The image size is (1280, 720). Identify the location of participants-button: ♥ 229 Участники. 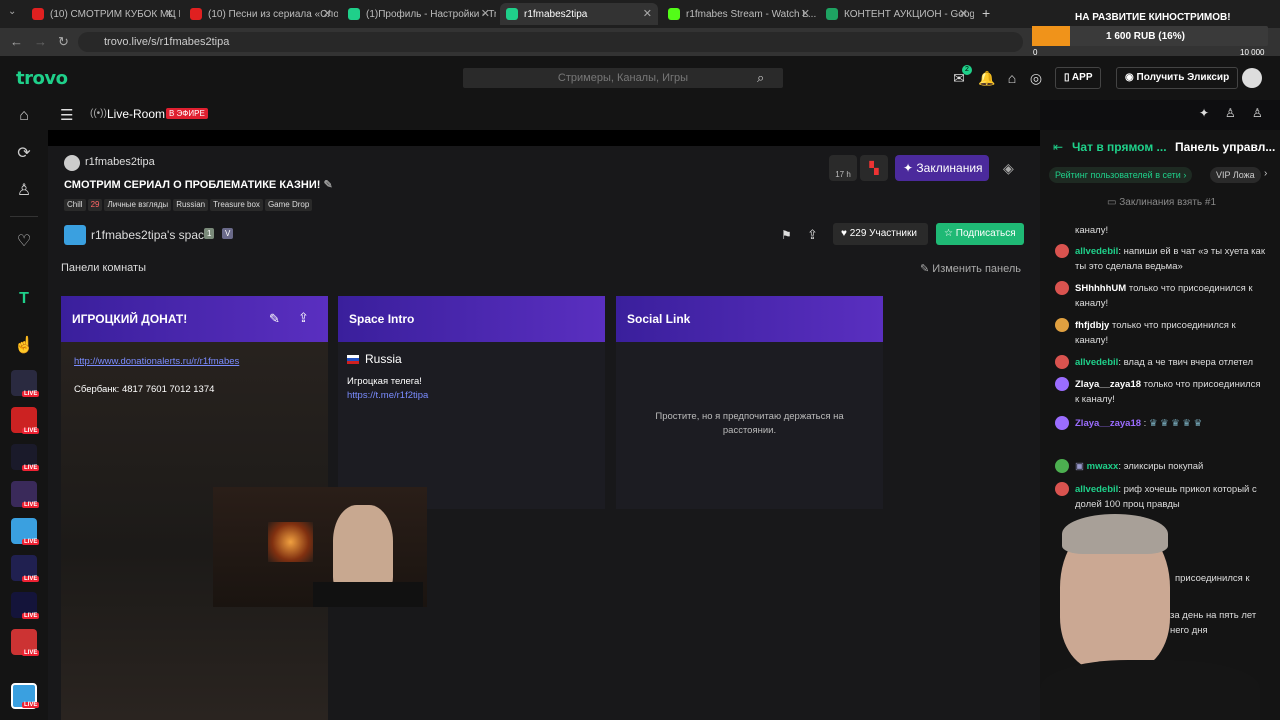
(880, 234).